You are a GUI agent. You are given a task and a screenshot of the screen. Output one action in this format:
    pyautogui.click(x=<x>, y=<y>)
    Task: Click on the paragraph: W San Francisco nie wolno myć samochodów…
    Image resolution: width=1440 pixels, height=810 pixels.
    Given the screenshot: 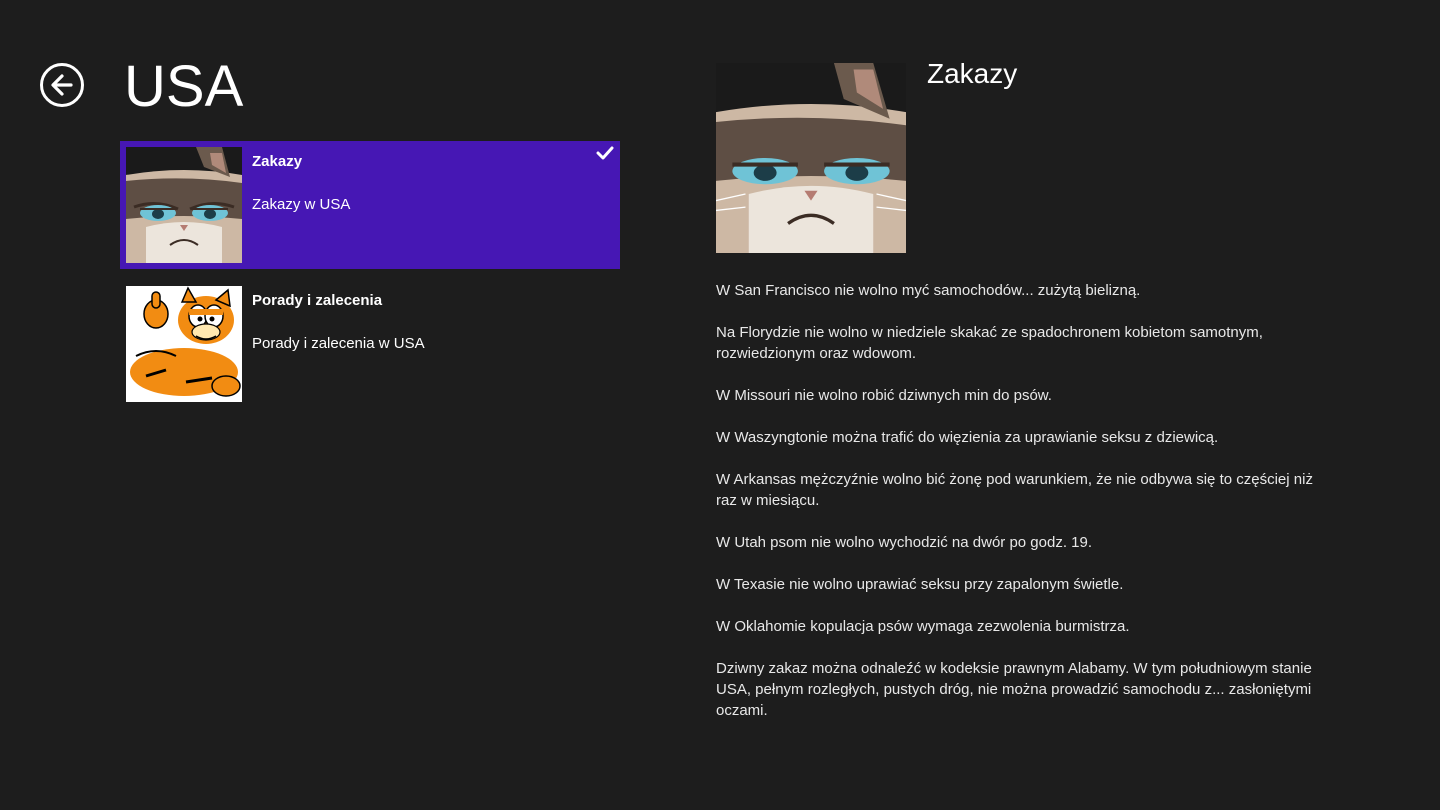 What is the action you would take?
    pyautogui.click(x=928, y=290)
    